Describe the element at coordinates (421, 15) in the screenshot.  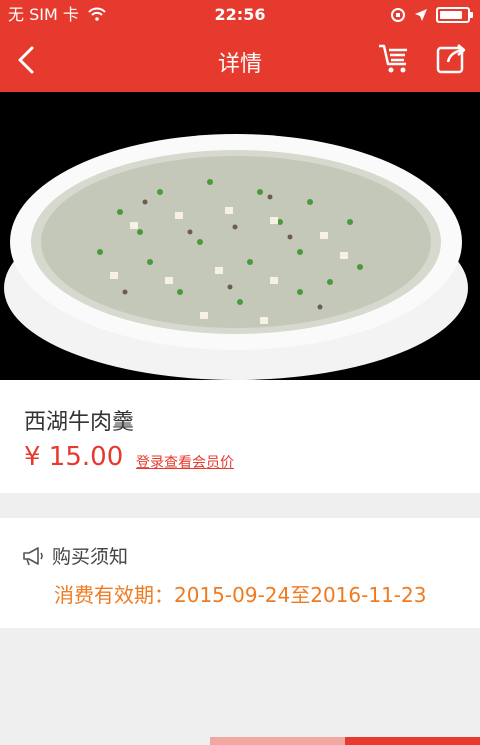
I see `location-icon` at that location.